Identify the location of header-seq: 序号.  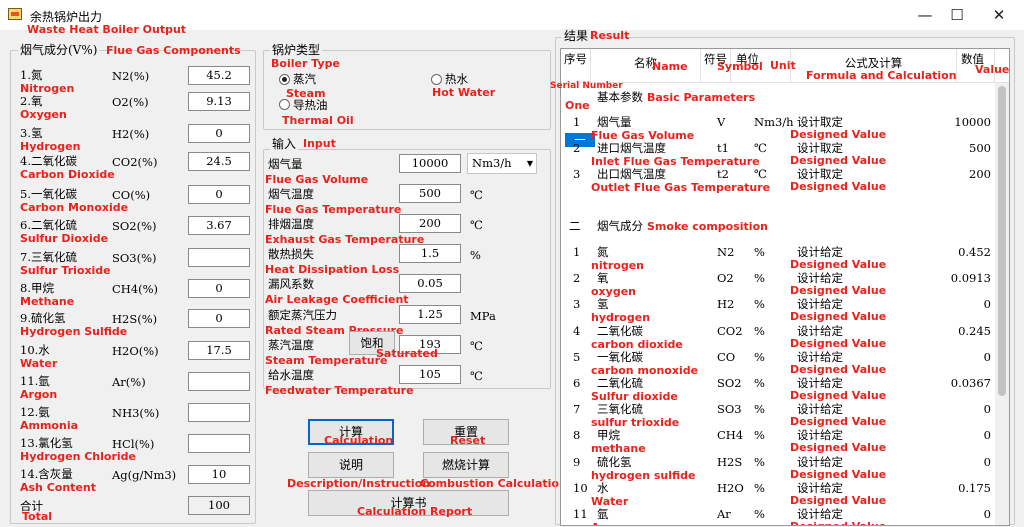
(576, 66).